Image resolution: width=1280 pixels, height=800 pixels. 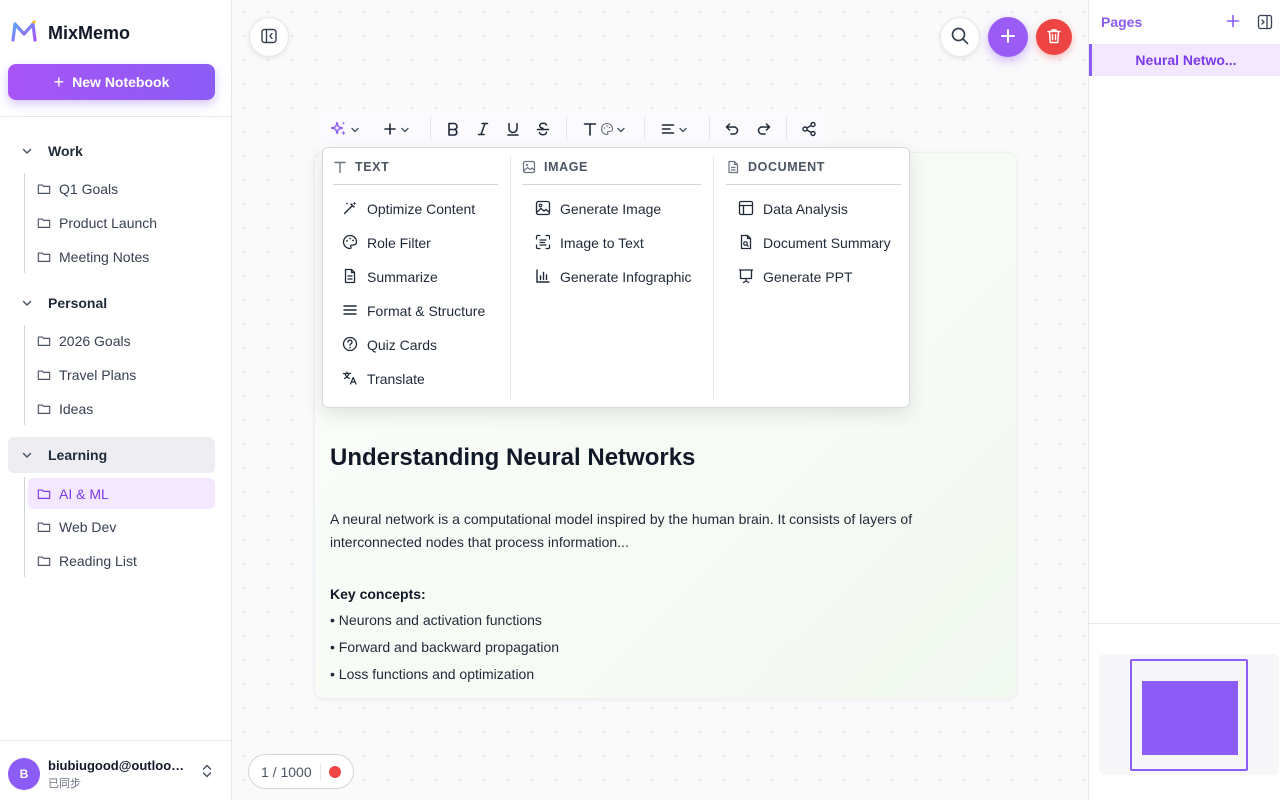 What do you see at coordinates (626, 277) in the screenshot?
I see `menu-item-label: Generate Infographic` at bounding box center [626, 277].